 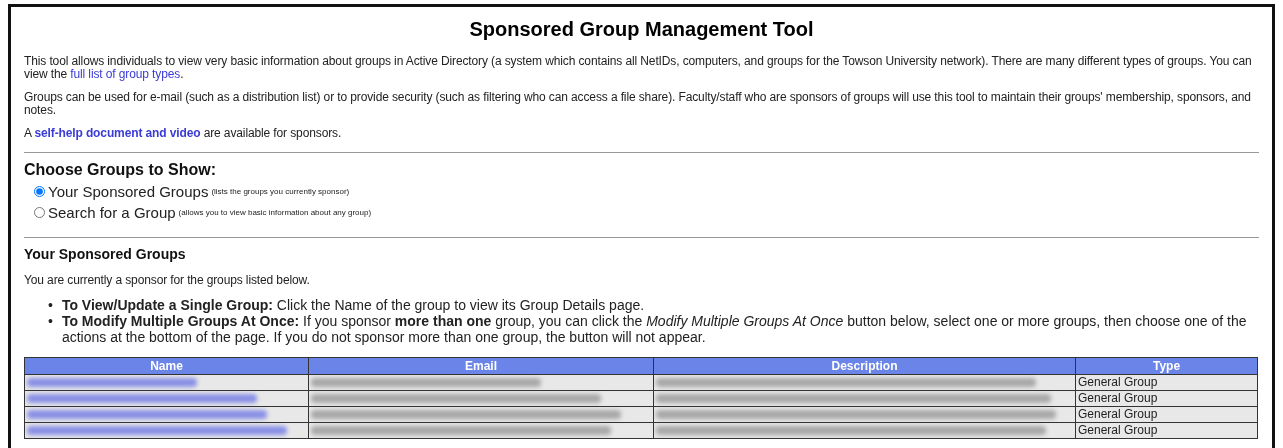 What do you see at coordinates (864, 366) in the screenshot?
I see `column-header: Description` at bounding box center [864, 366].